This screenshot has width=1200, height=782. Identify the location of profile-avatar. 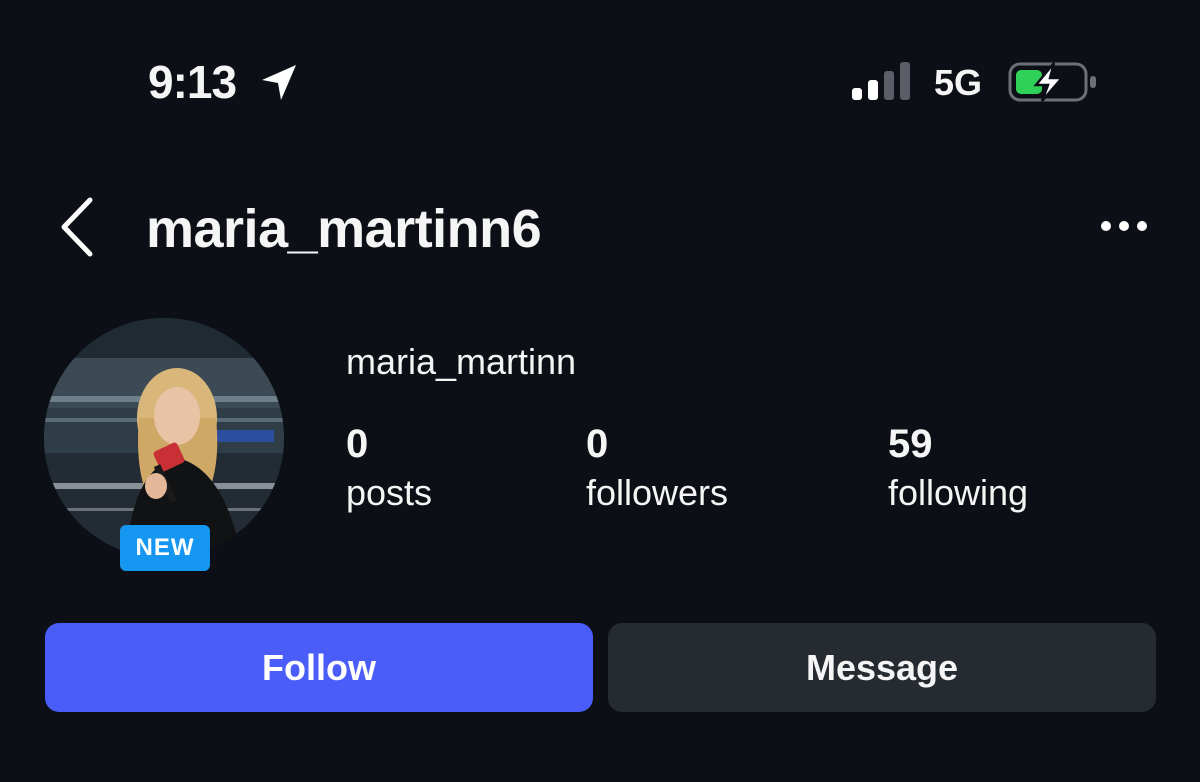
(164, 438).